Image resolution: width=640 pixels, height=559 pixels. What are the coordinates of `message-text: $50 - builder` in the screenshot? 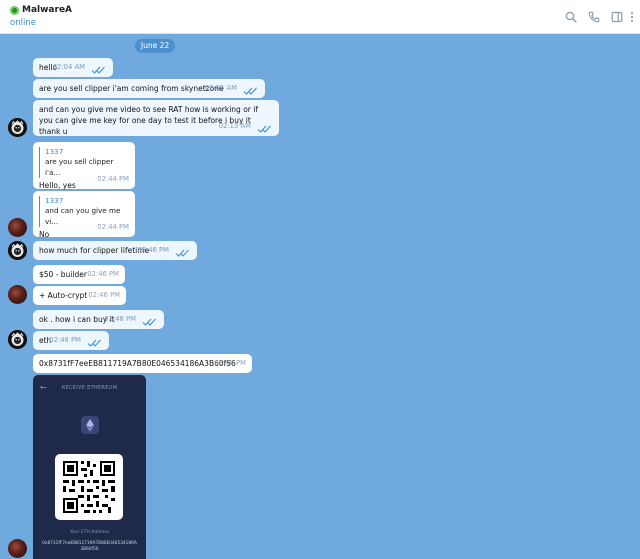 It's located at (63, 274).